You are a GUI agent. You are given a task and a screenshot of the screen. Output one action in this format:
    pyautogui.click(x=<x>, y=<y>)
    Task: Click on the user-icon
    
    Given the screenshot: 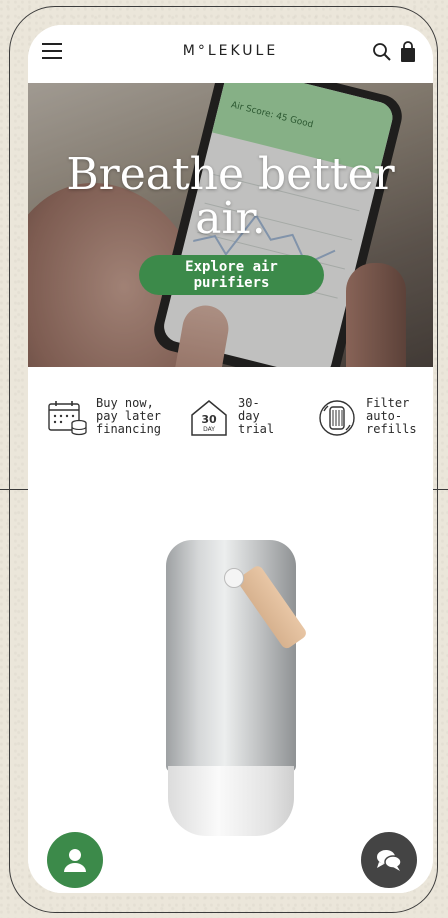 What is the action you would take?
    pyautogui.click(x=75, y=860)
    